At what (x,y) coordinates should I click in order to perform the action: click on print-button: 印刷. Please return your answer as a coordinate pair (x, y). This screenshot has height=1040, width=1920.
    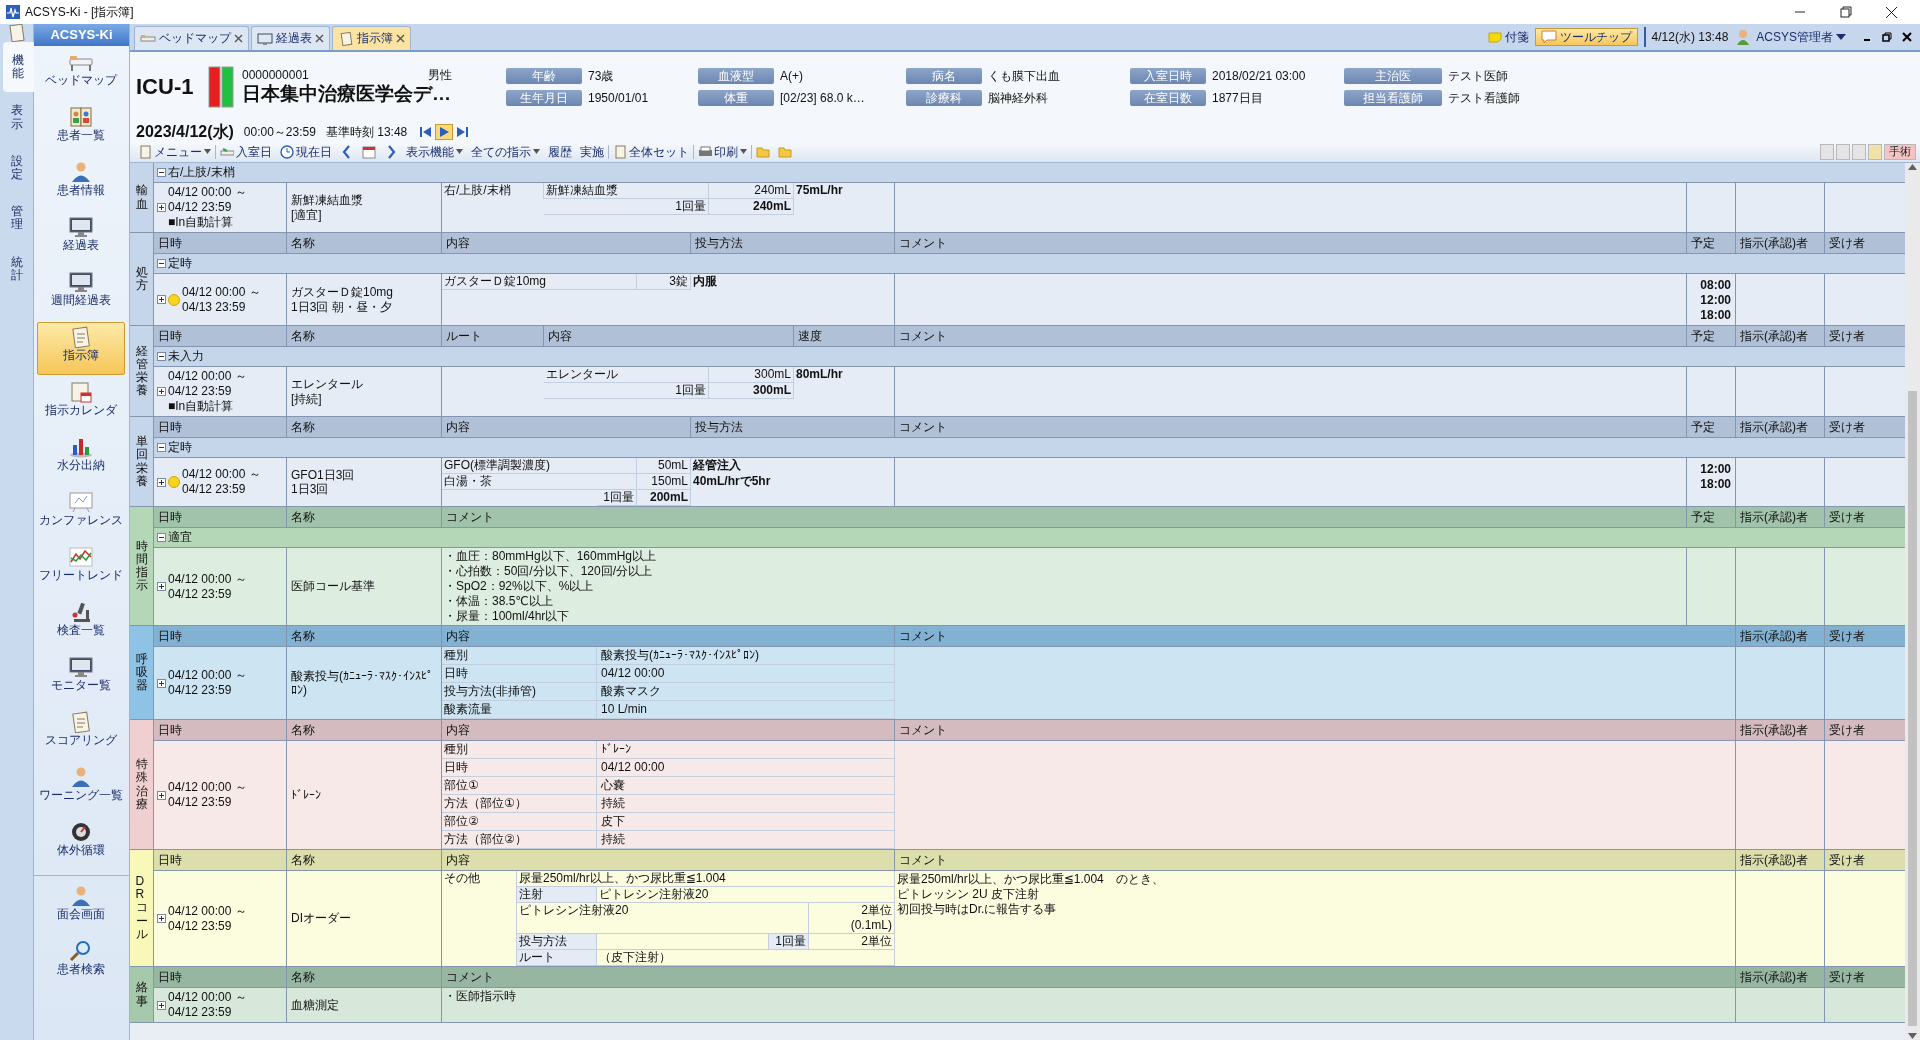
    Looking at the image, I should click on (722, 152).